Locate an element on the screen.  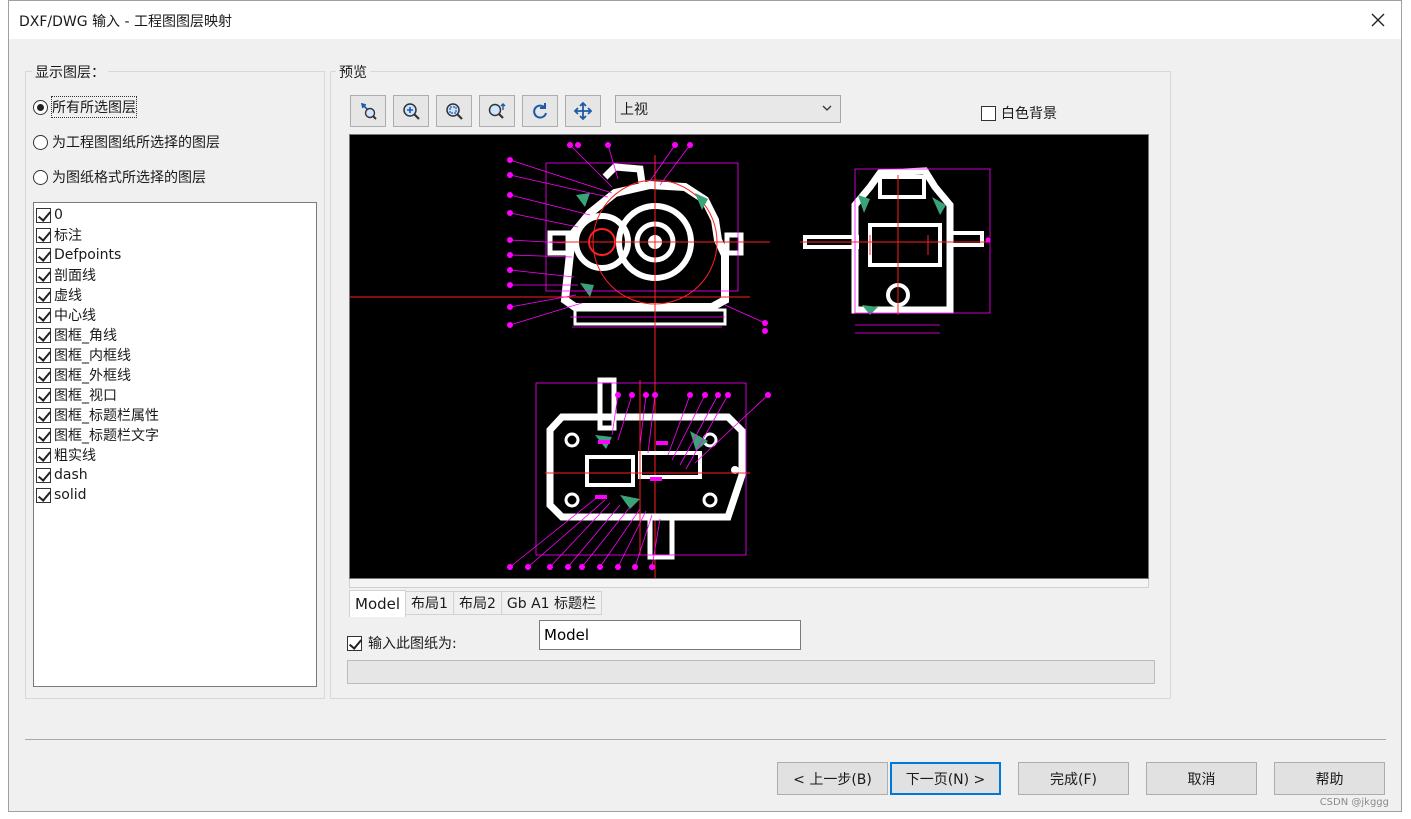
layout-tabs: Model 布局1 布局2 Gb A1 标题栏 is located at coordinates (476, 603).